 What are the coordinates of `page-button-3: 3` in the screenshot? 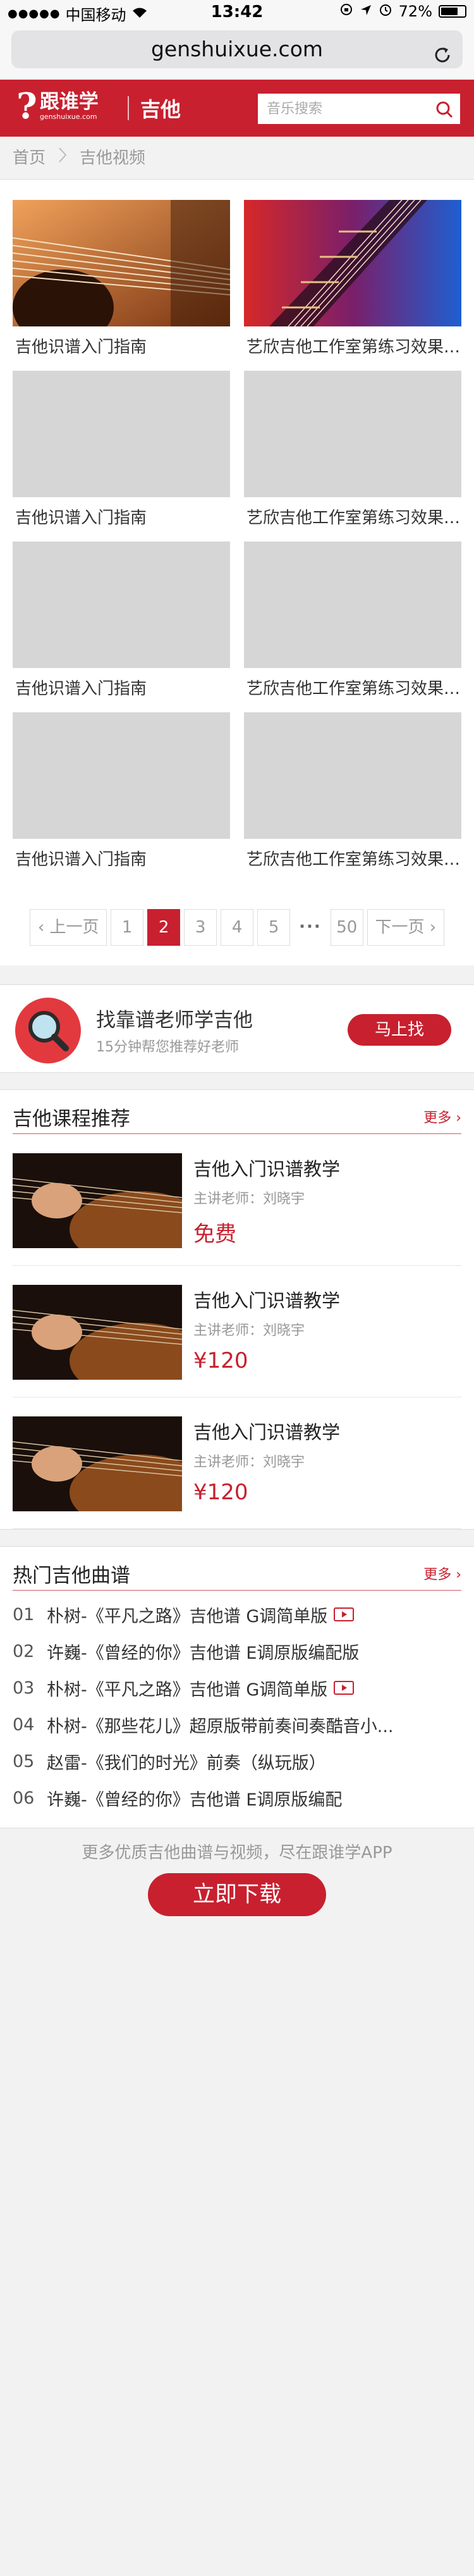 It's located at (200, 928).